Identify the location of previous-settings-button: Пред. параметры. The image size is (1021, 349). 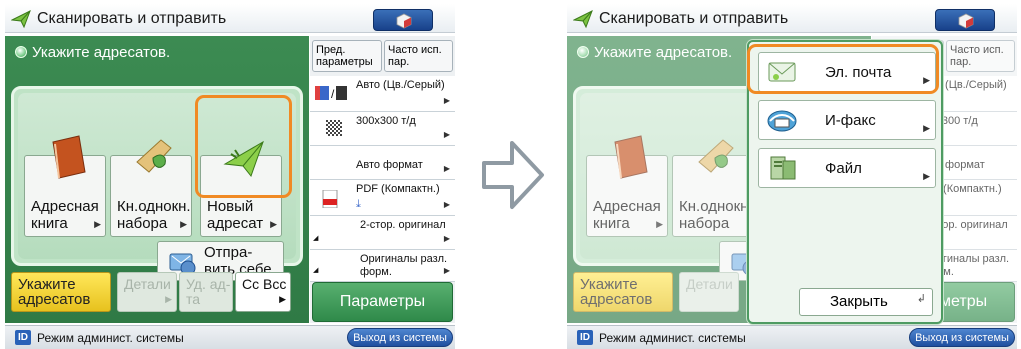
(347, 56).